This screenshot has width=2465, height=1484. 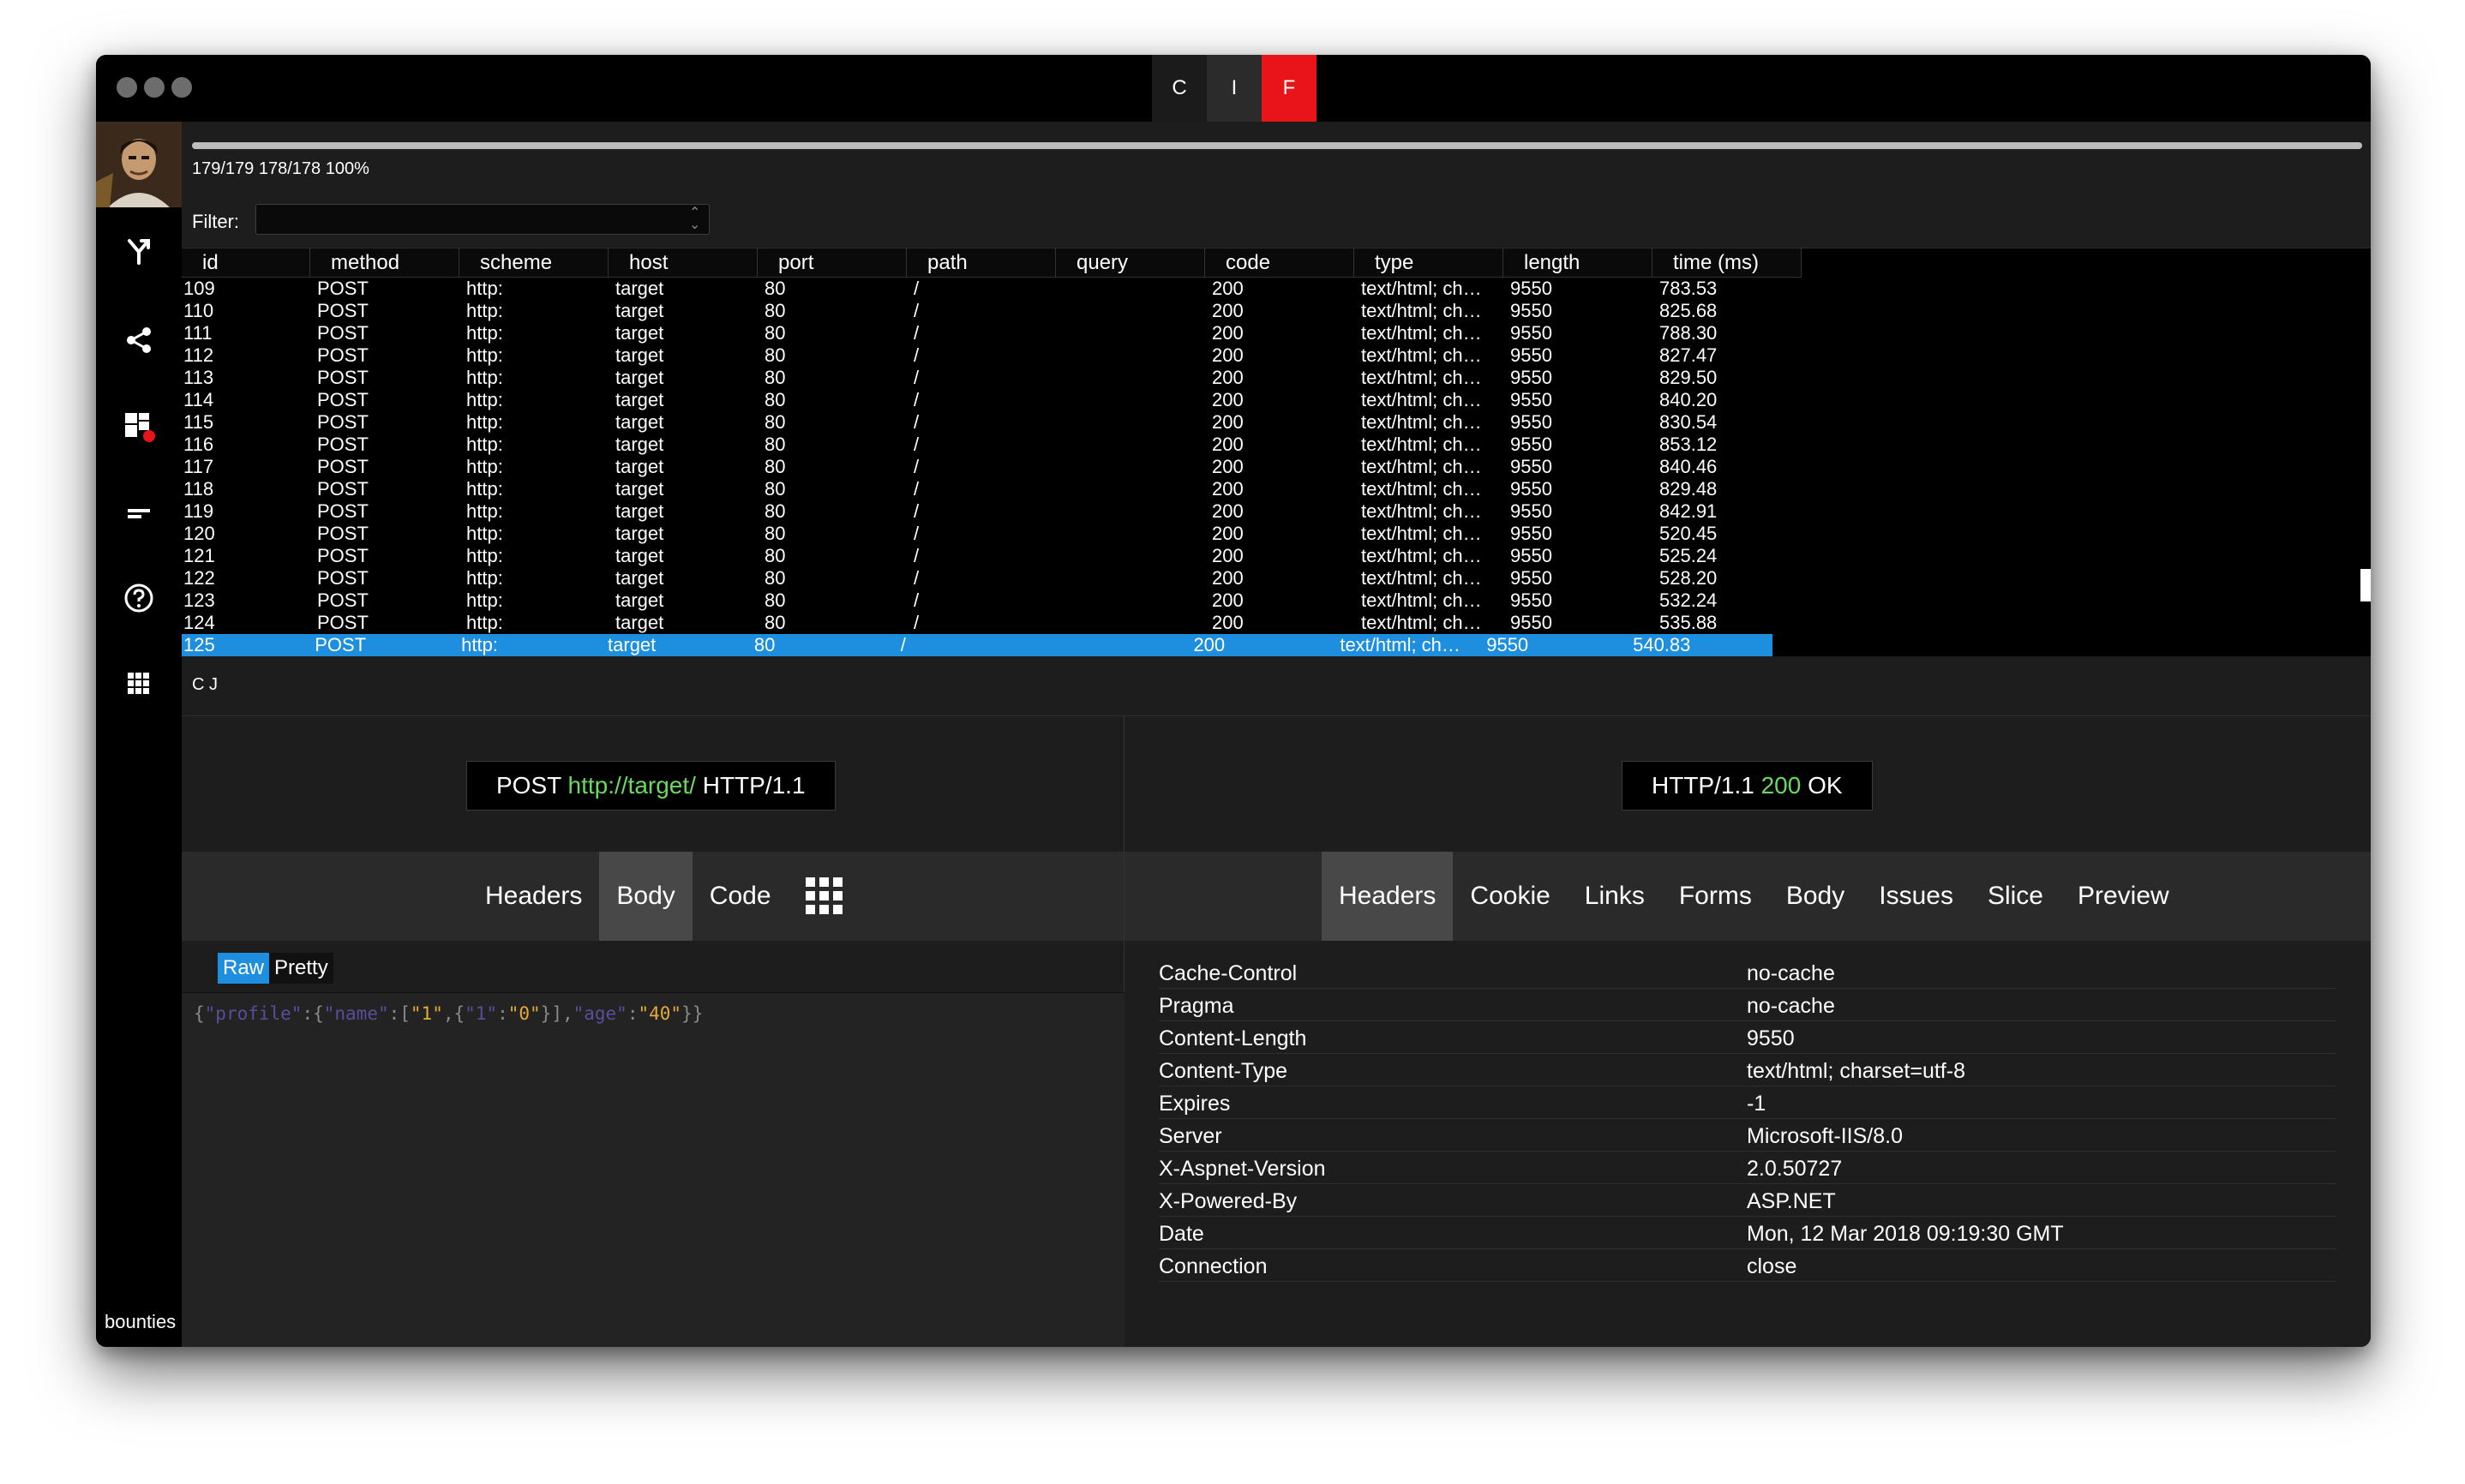 What do you see at coordinates (246, 263) in the screenshot?
I see `column-header: id` at bounding box center [246, 263].